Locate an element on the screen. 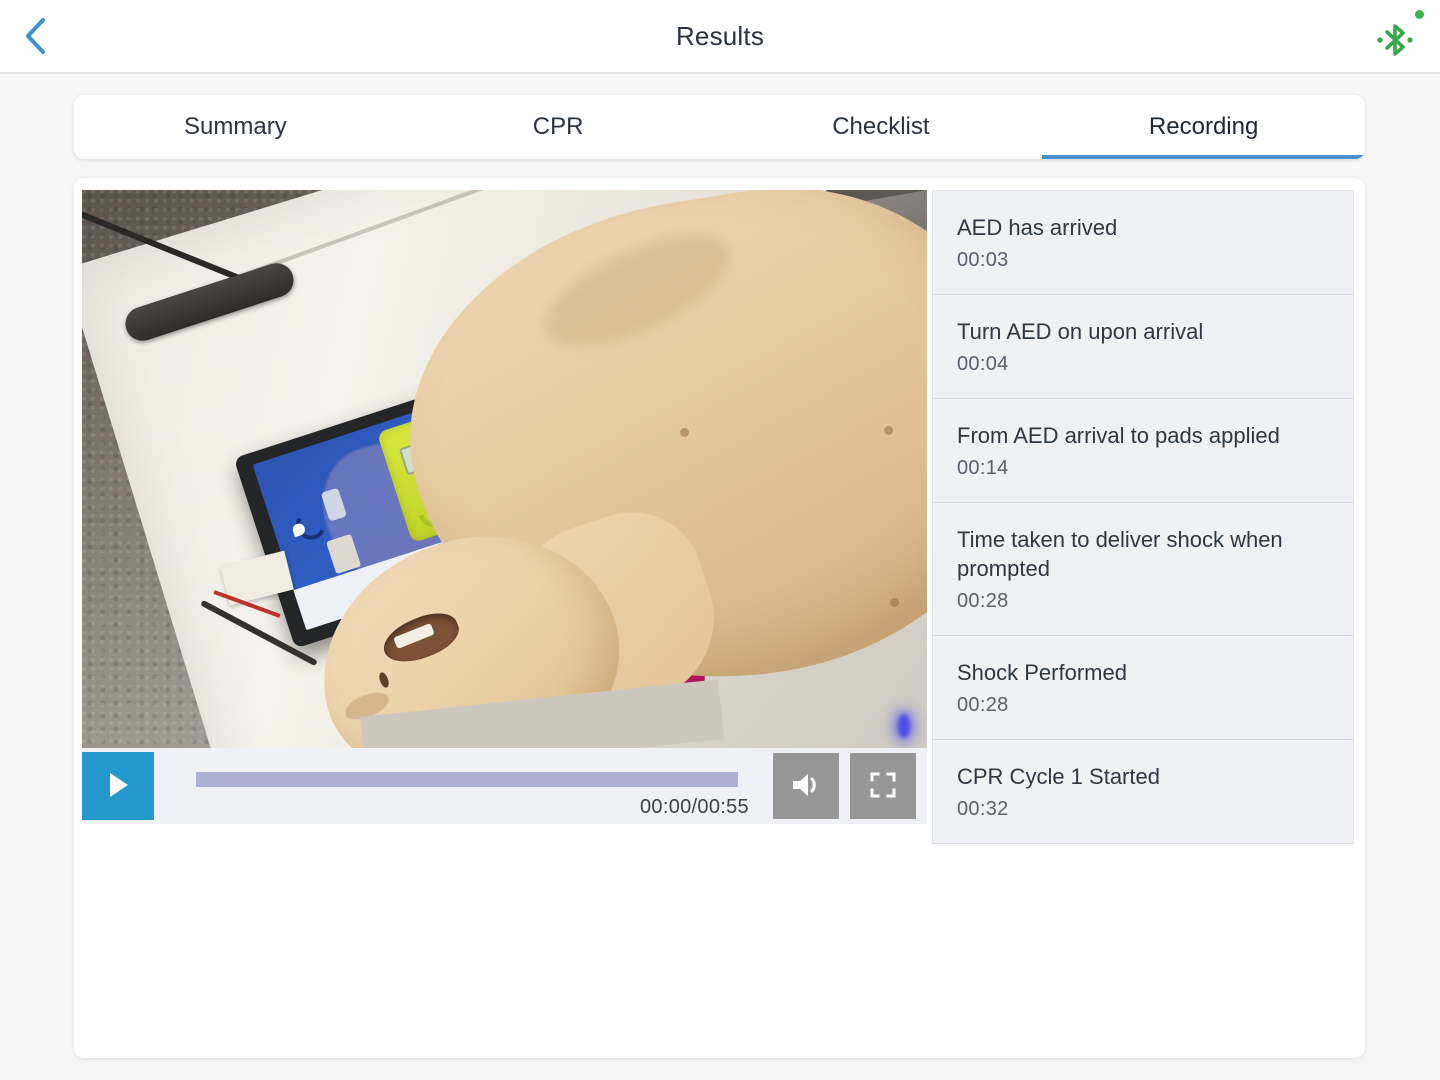  fullscreen-button is located at coordinates (883, 786).